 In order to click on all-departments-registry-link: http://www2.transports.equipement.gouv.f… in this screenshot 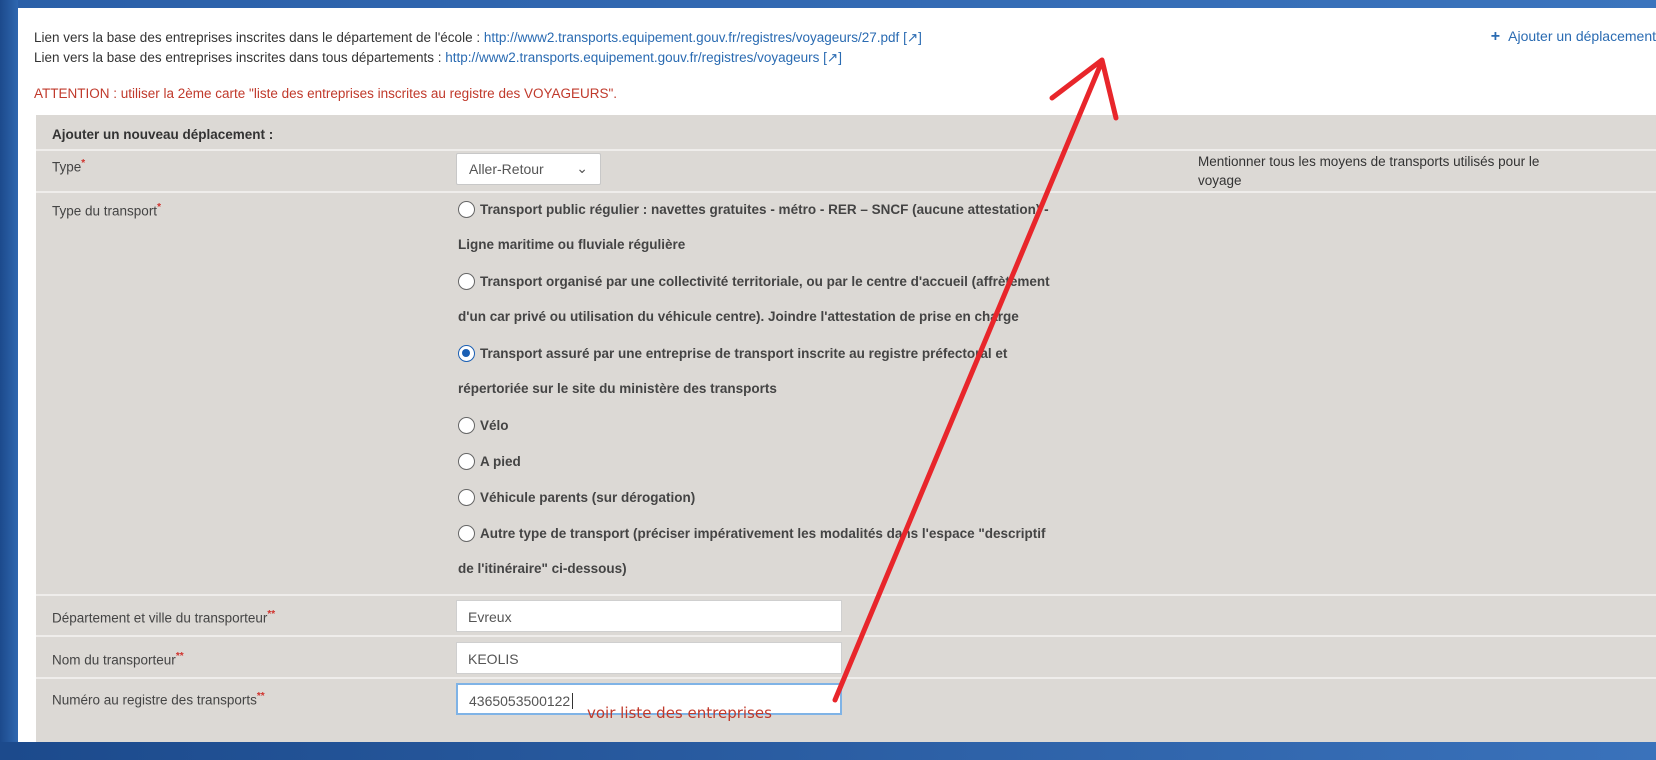, I will do `click(632, 57)`.